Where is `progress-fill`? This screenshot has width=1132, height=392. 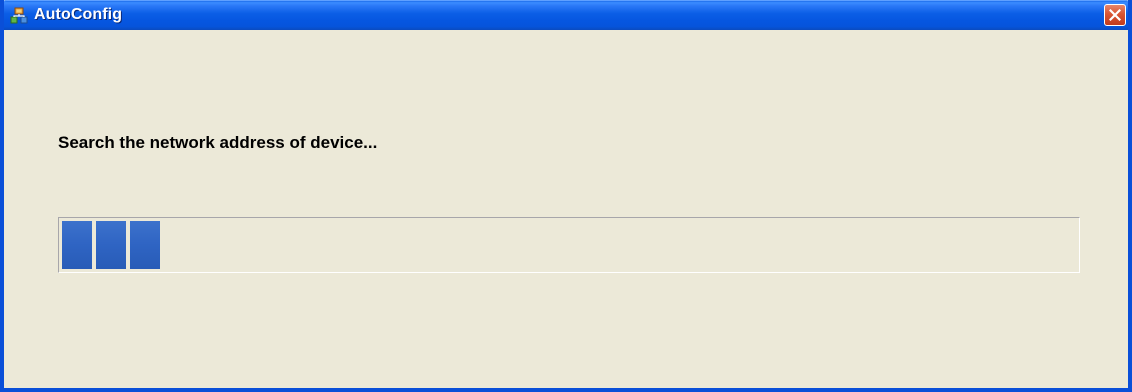 progress-fill is located at coordinates (111, 245).